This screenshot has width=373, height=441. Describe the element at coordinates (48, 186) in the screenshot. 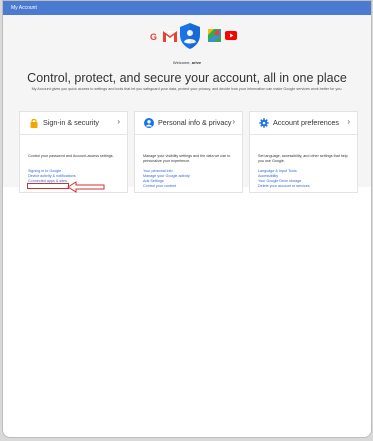

I see `highlight-box` at that location.